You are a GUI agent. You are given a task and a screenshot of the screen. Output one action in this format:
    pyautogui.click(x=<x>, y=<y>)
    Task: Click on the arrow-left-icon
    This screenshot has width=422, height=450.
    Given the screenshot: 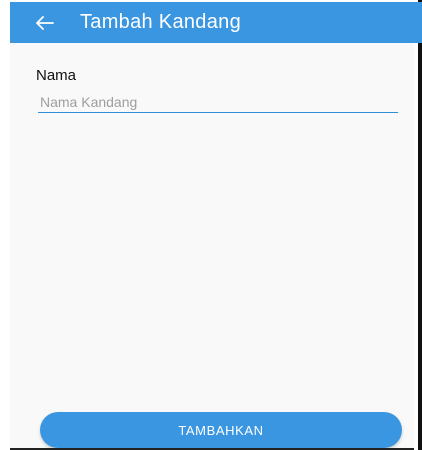 What is the action you would take?
    pyautogui.click(x=45, y=22)
    